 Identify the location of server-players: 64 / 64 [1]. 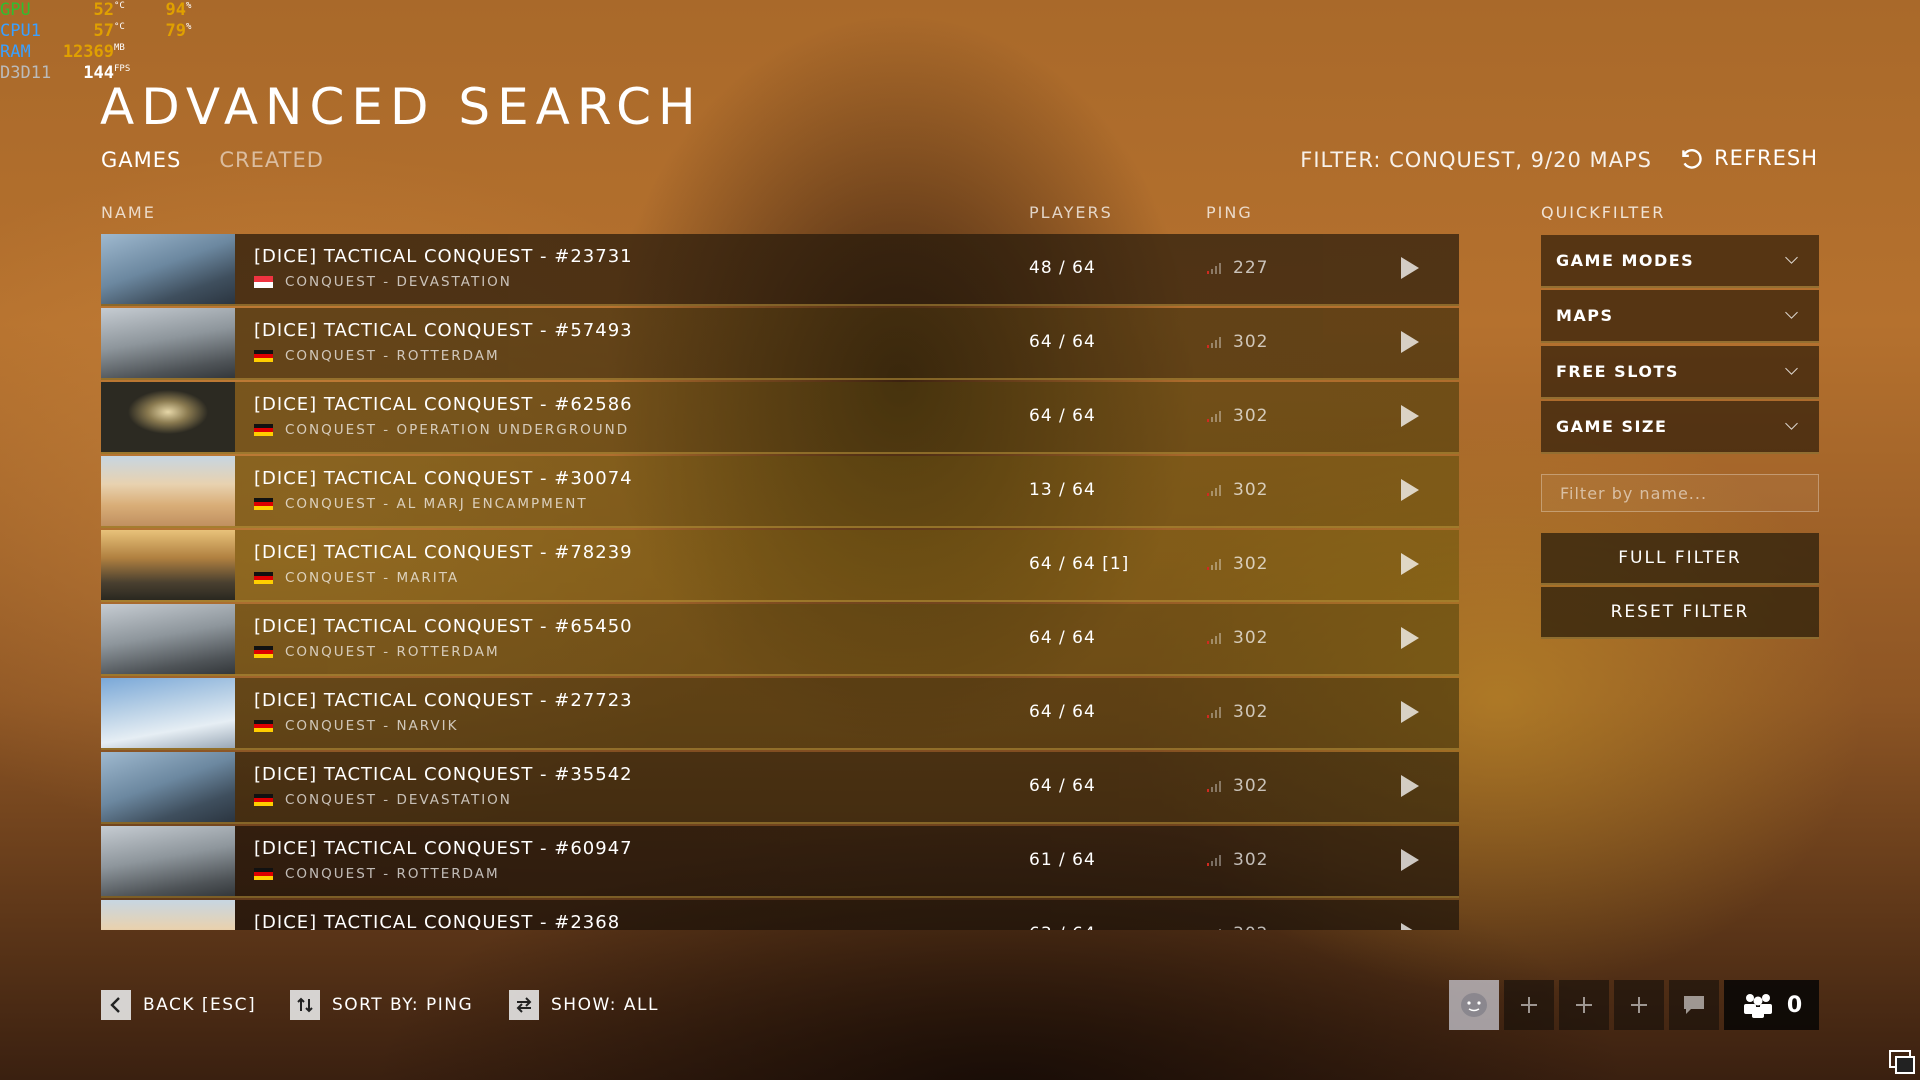
(1079, 564).